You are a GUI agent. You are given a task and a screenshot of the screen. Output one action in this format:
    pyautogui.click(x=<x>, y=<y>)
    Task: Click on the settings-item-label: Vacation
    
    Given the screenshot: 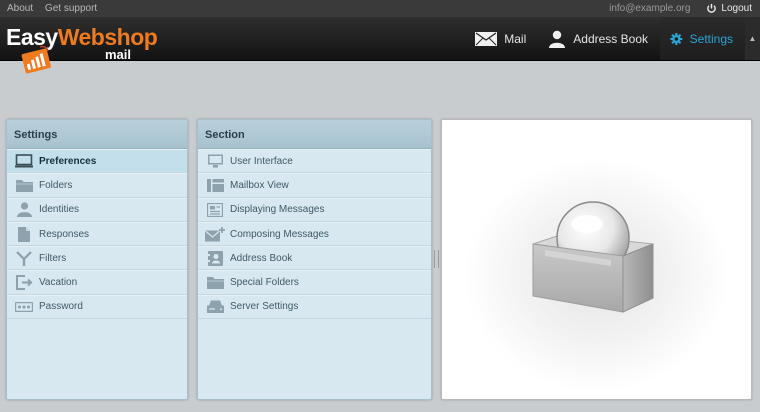 What is the action you would take?
    pyautogui.click(x=58, y=283)
    